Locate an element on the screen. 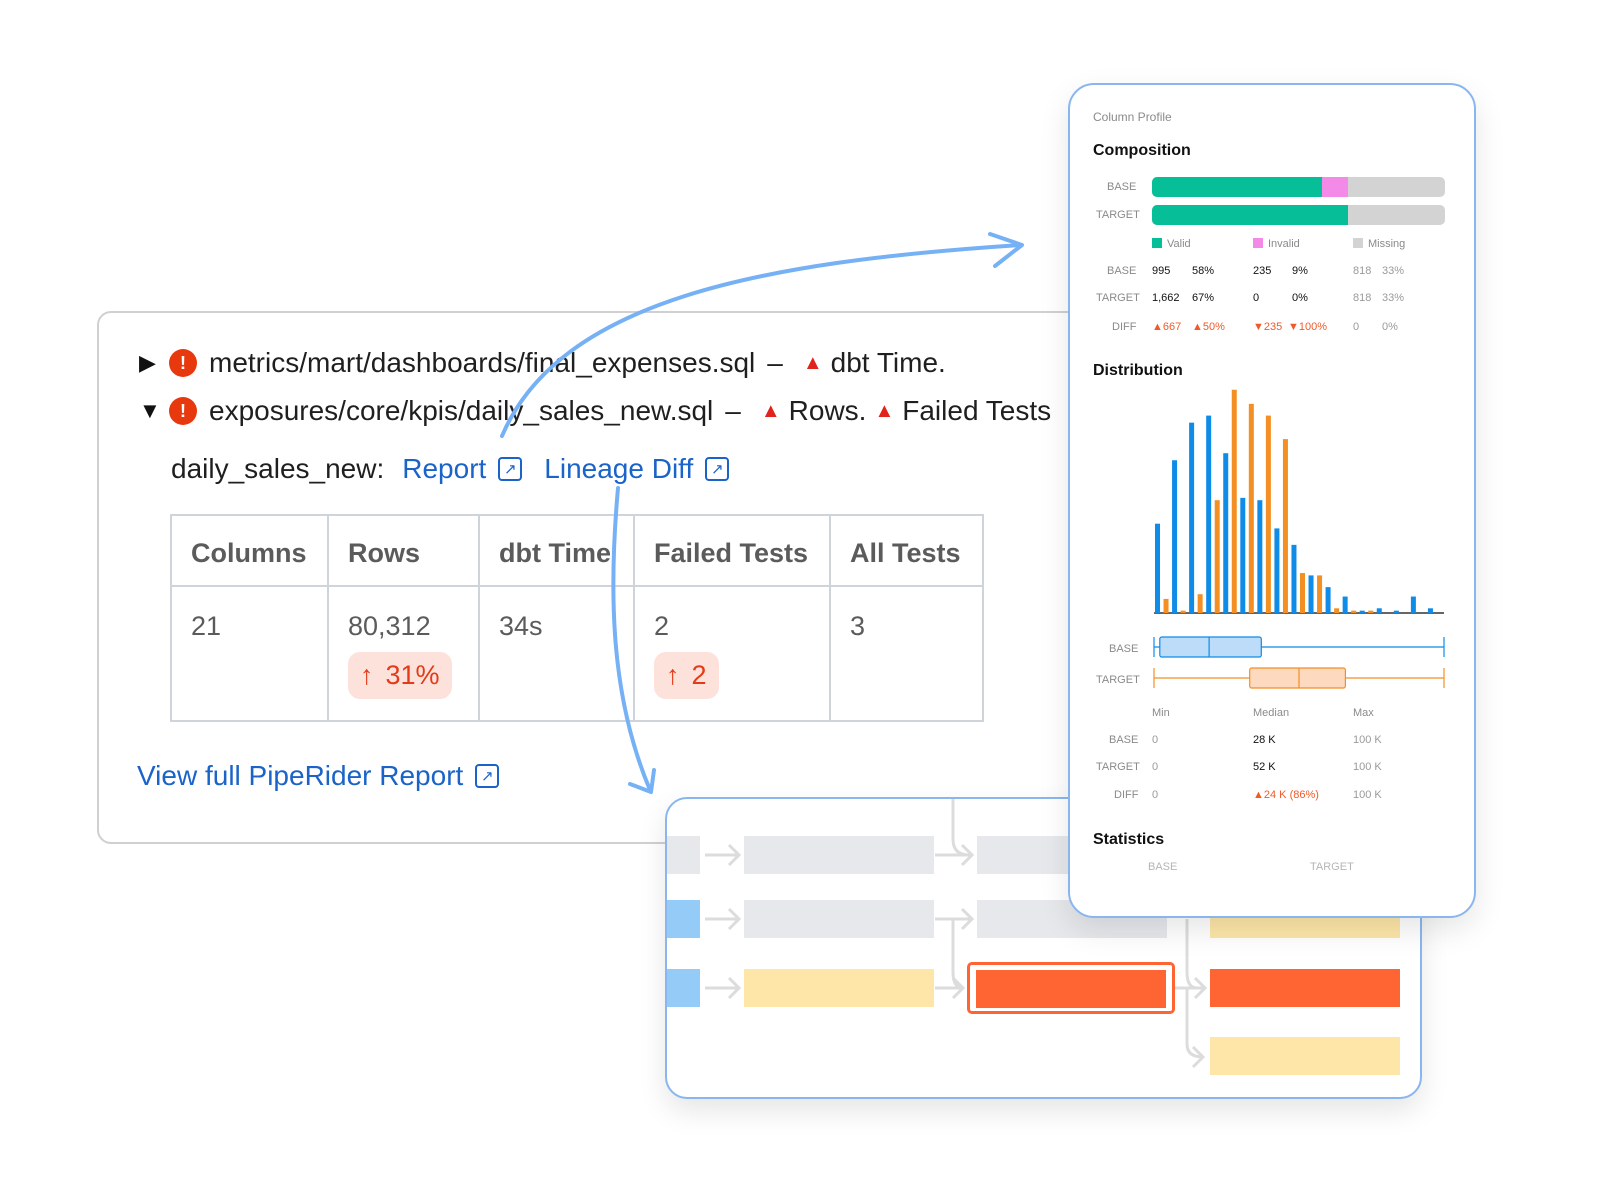 This screenshot has height=1200, width=1600. file-path: exposures/core/kpis/daily_sales_new.sql is located at coordinates (461, 410).